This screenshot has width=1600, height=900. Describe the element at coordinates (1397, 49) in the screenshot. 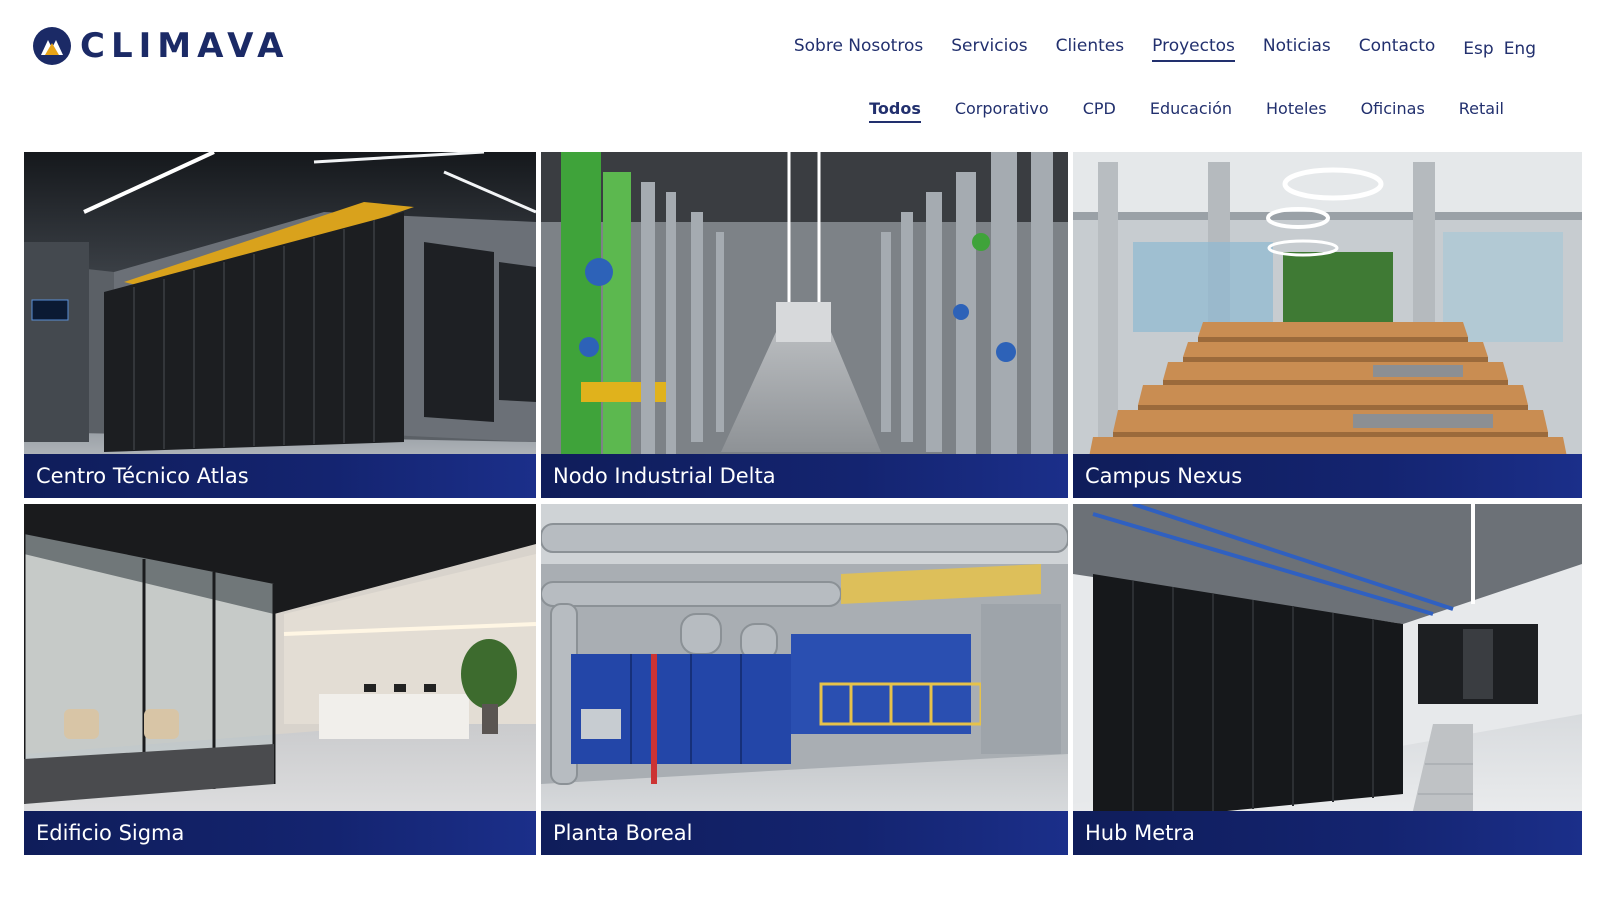

I see `nav-contacto: Contacto` at that location.